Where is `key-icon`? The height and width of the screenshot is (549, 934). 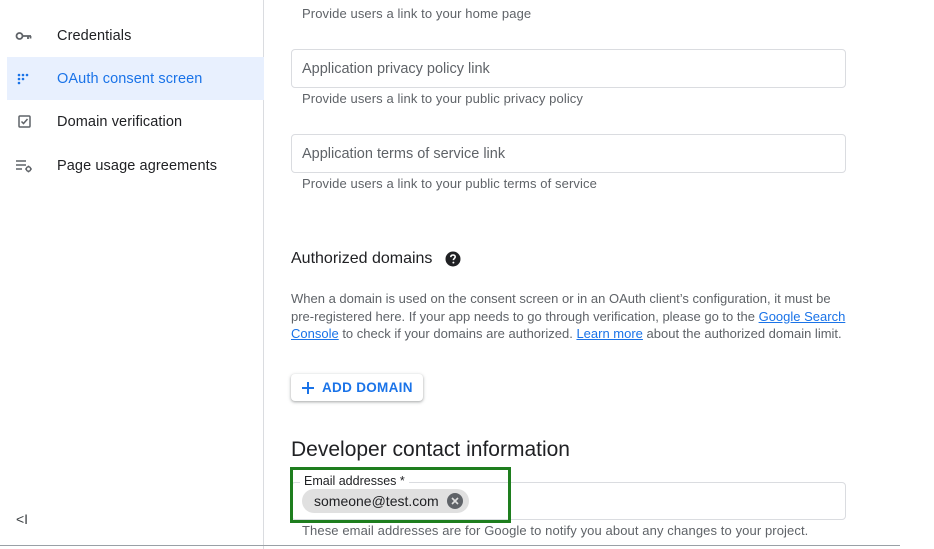 key-icon is located at coordinates (24, 36).